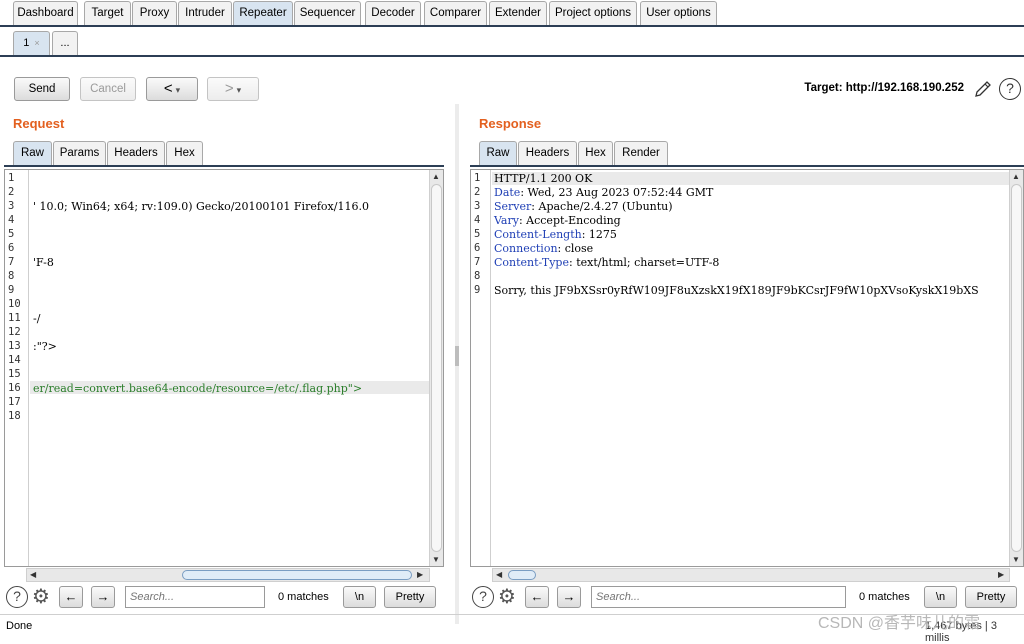  Describe the element at coordinates (583, 206) in the screenshot. I see `response-line: Server: Apache/2.4.27 (Ubuntu)` at that location.